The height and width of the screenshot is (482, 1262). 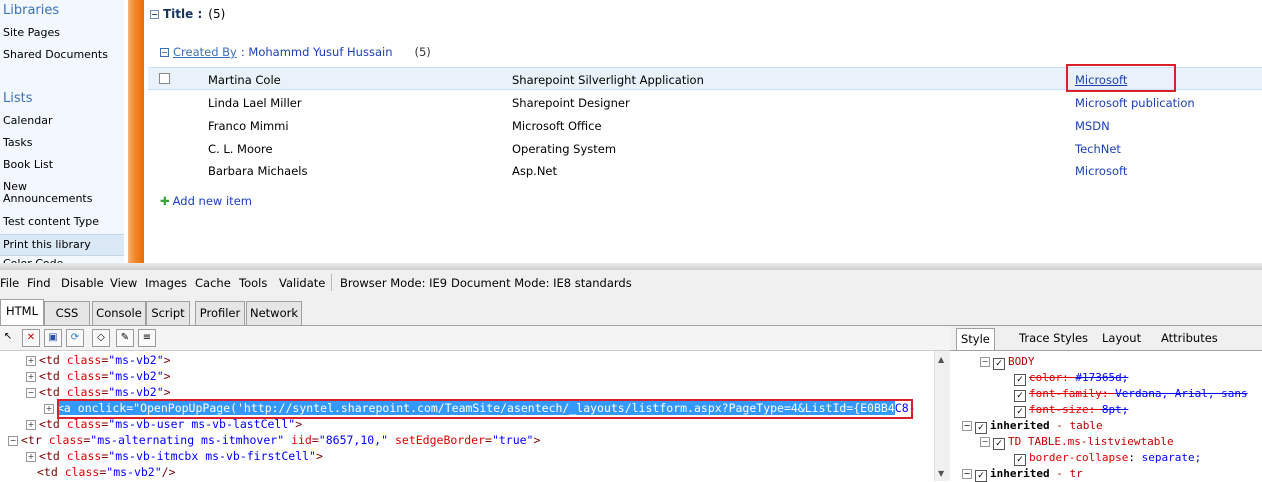 I want to click on ql-item-tasks: Tasks, so click(x=62, y=143).